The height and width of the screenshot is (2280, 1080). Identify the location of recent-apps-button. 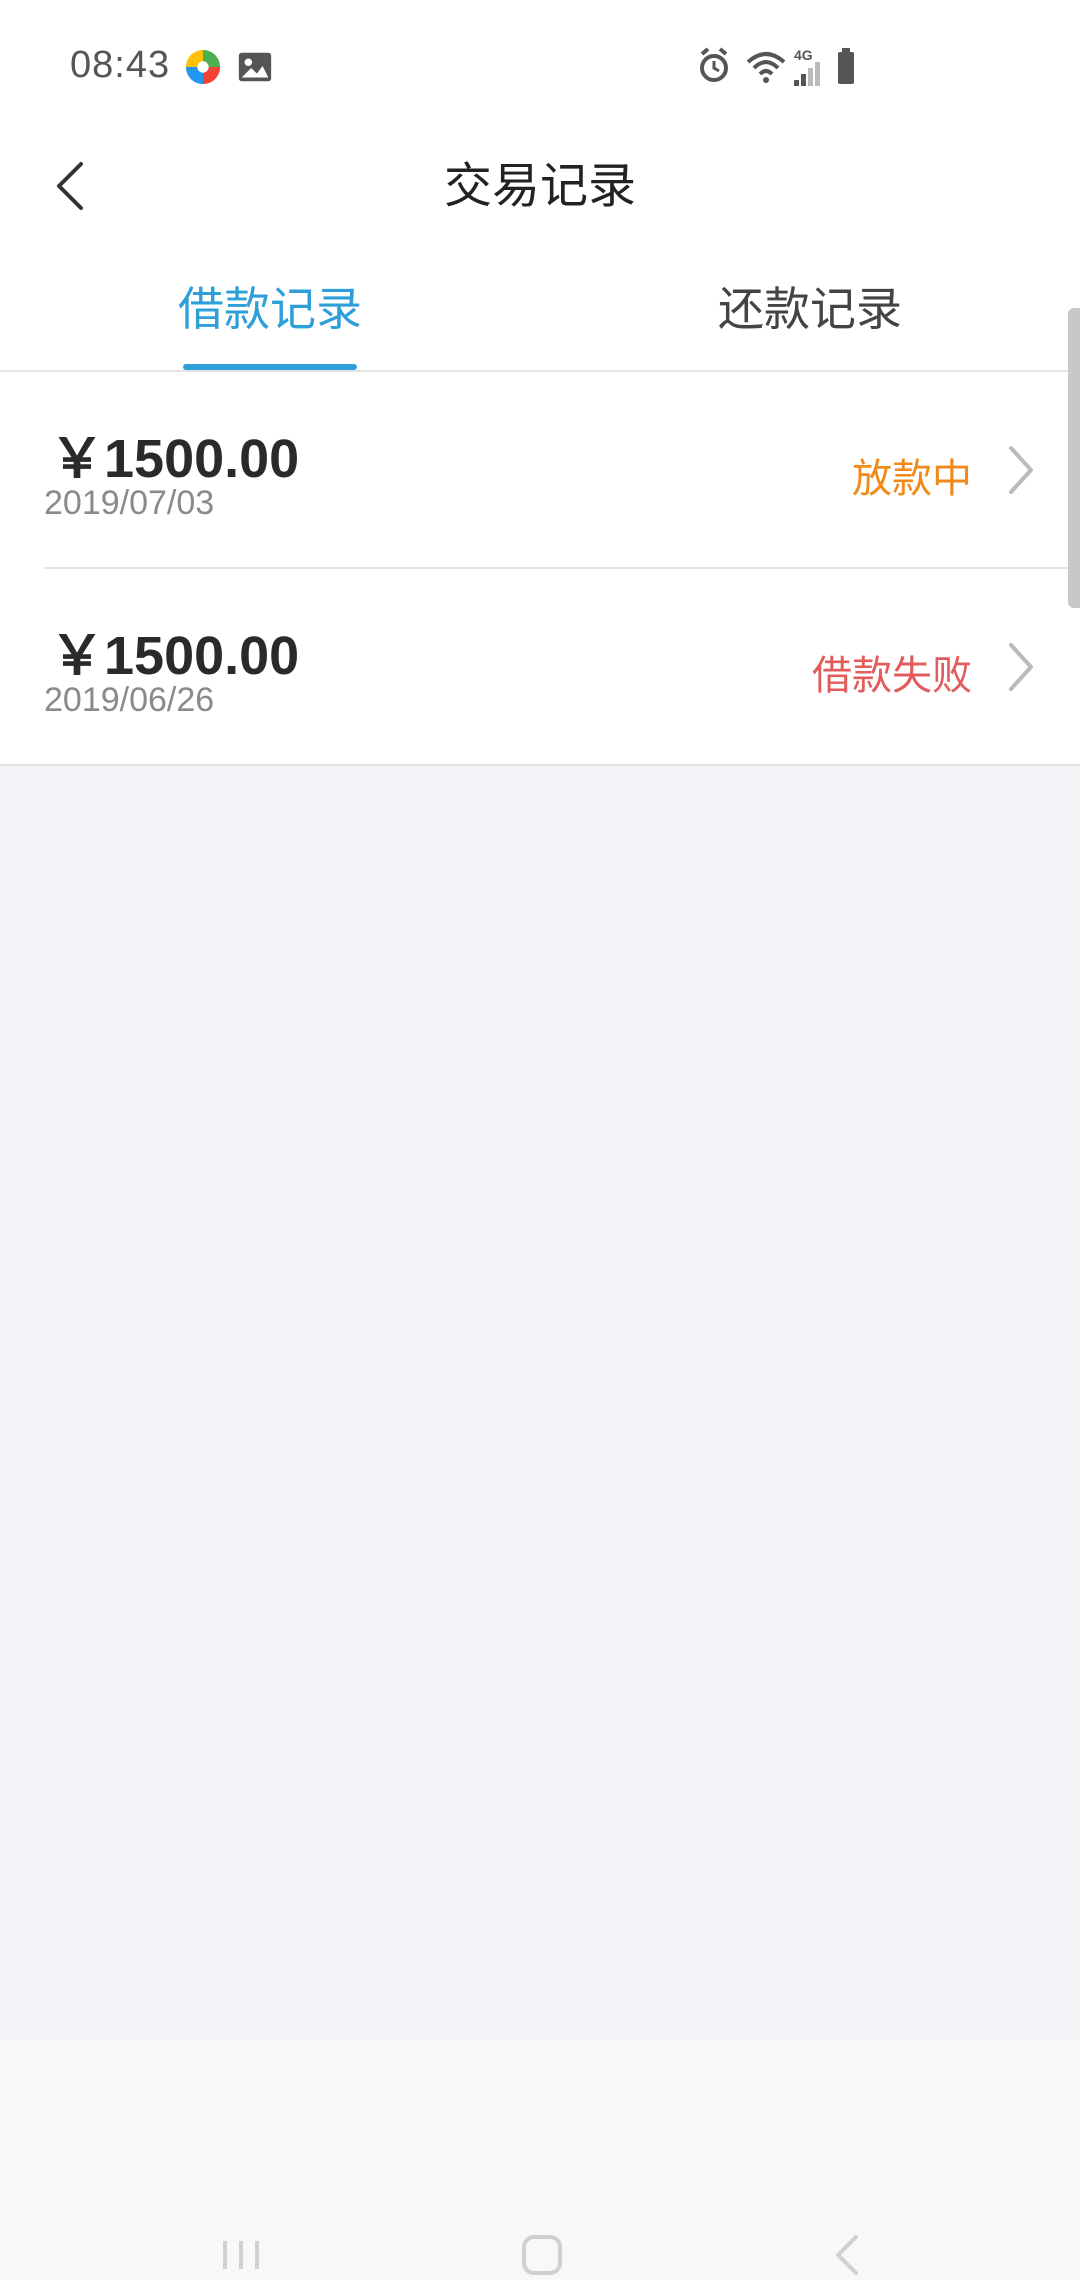
(241, 2250).